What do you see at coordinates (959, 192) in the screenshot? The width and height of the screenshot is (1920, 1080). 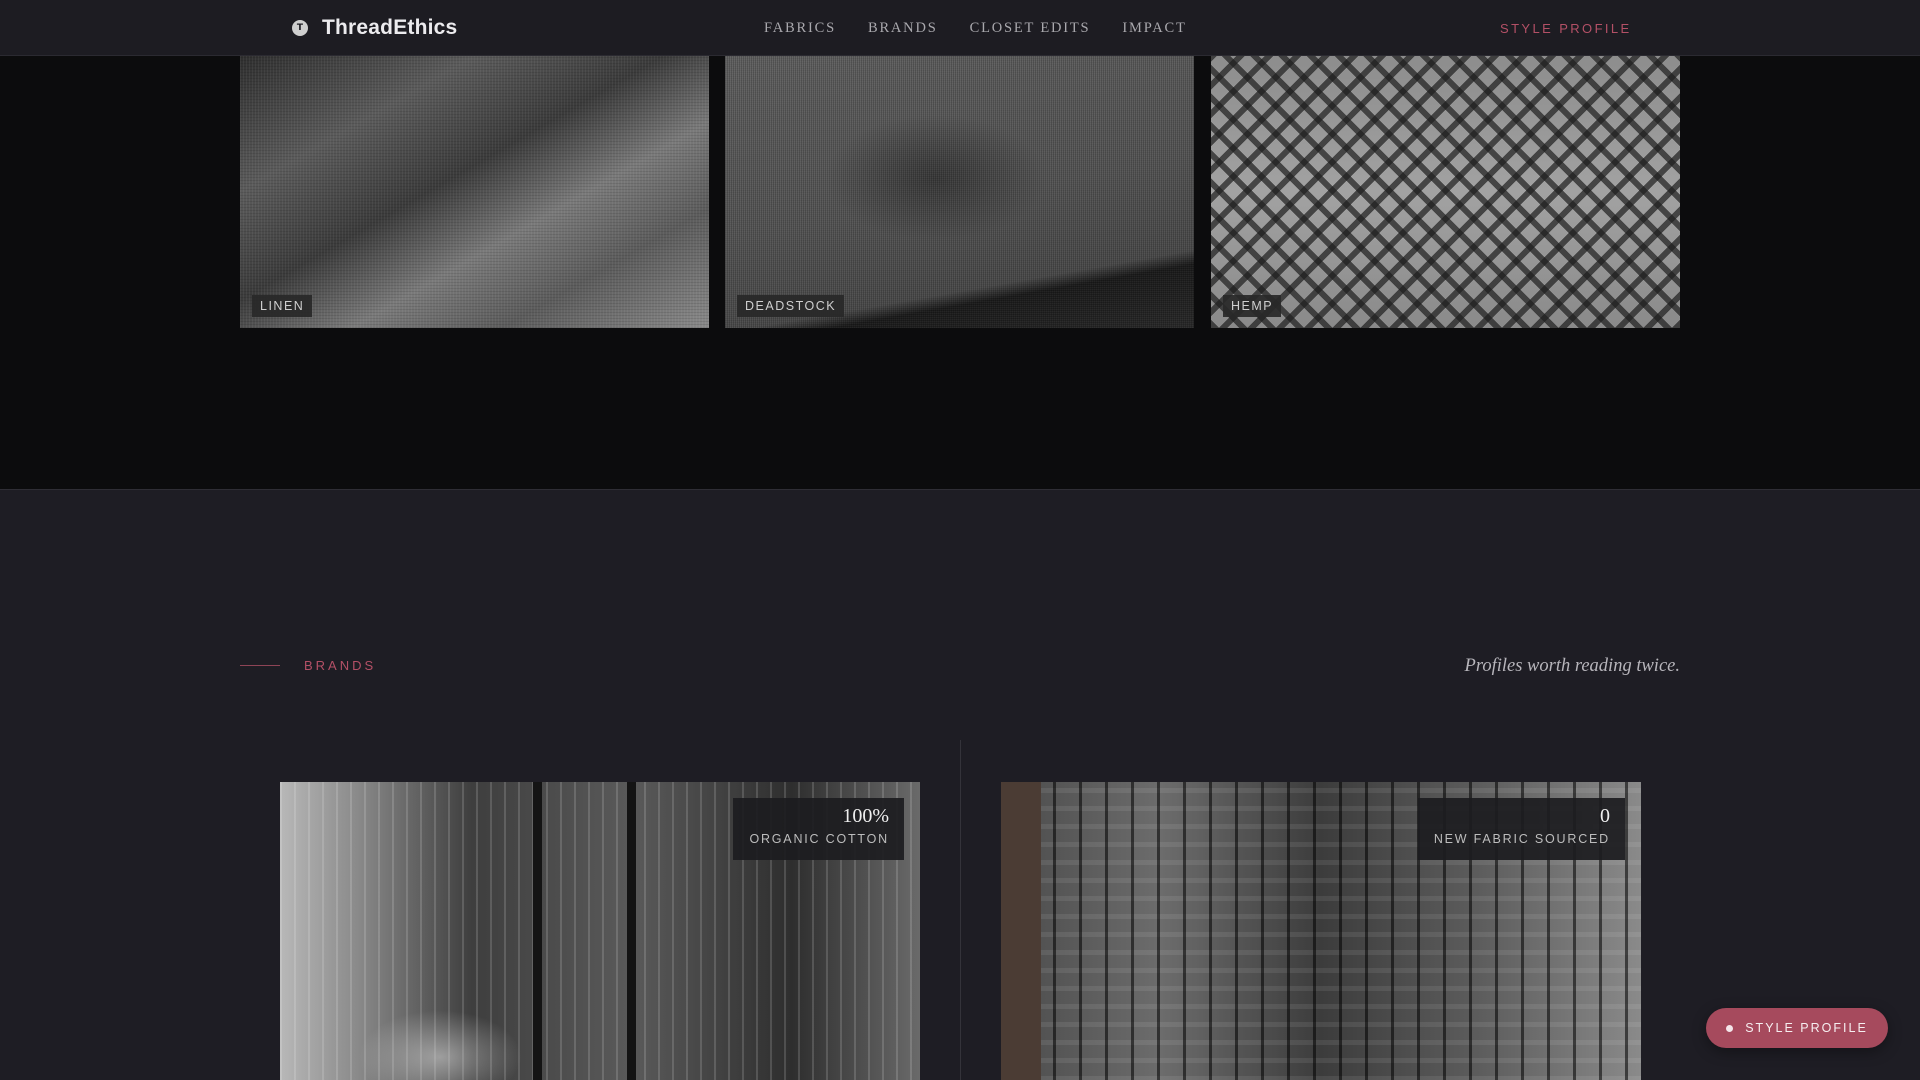 I see `fabric-tile-deadstock: DEADSTOCK` at bounding box center [959, 192].